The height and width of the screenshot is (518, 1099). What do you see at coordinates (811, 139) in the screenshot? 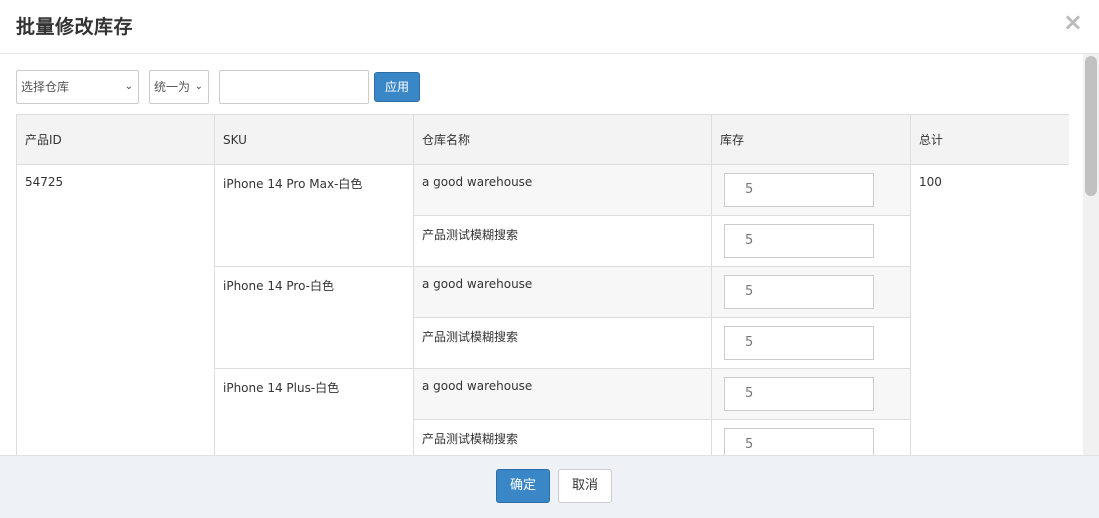
I see `header-stock: 库存` at bounding box center [811, 139].